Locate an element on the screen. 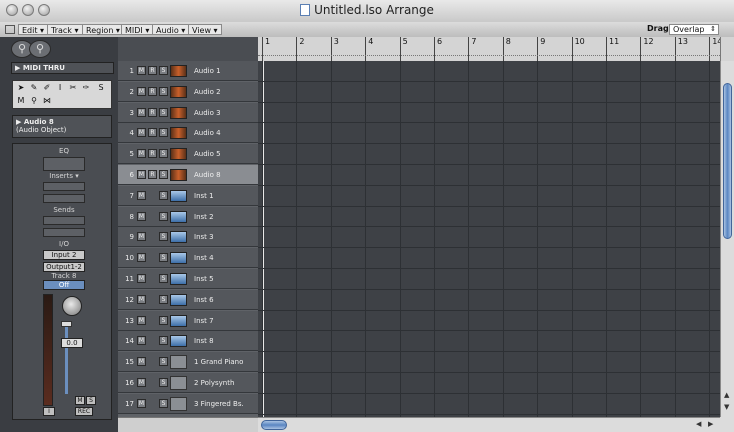 The height and width of the screenshot is (432, 734). channel-mute-button: M is located at coordinates (80, 400).